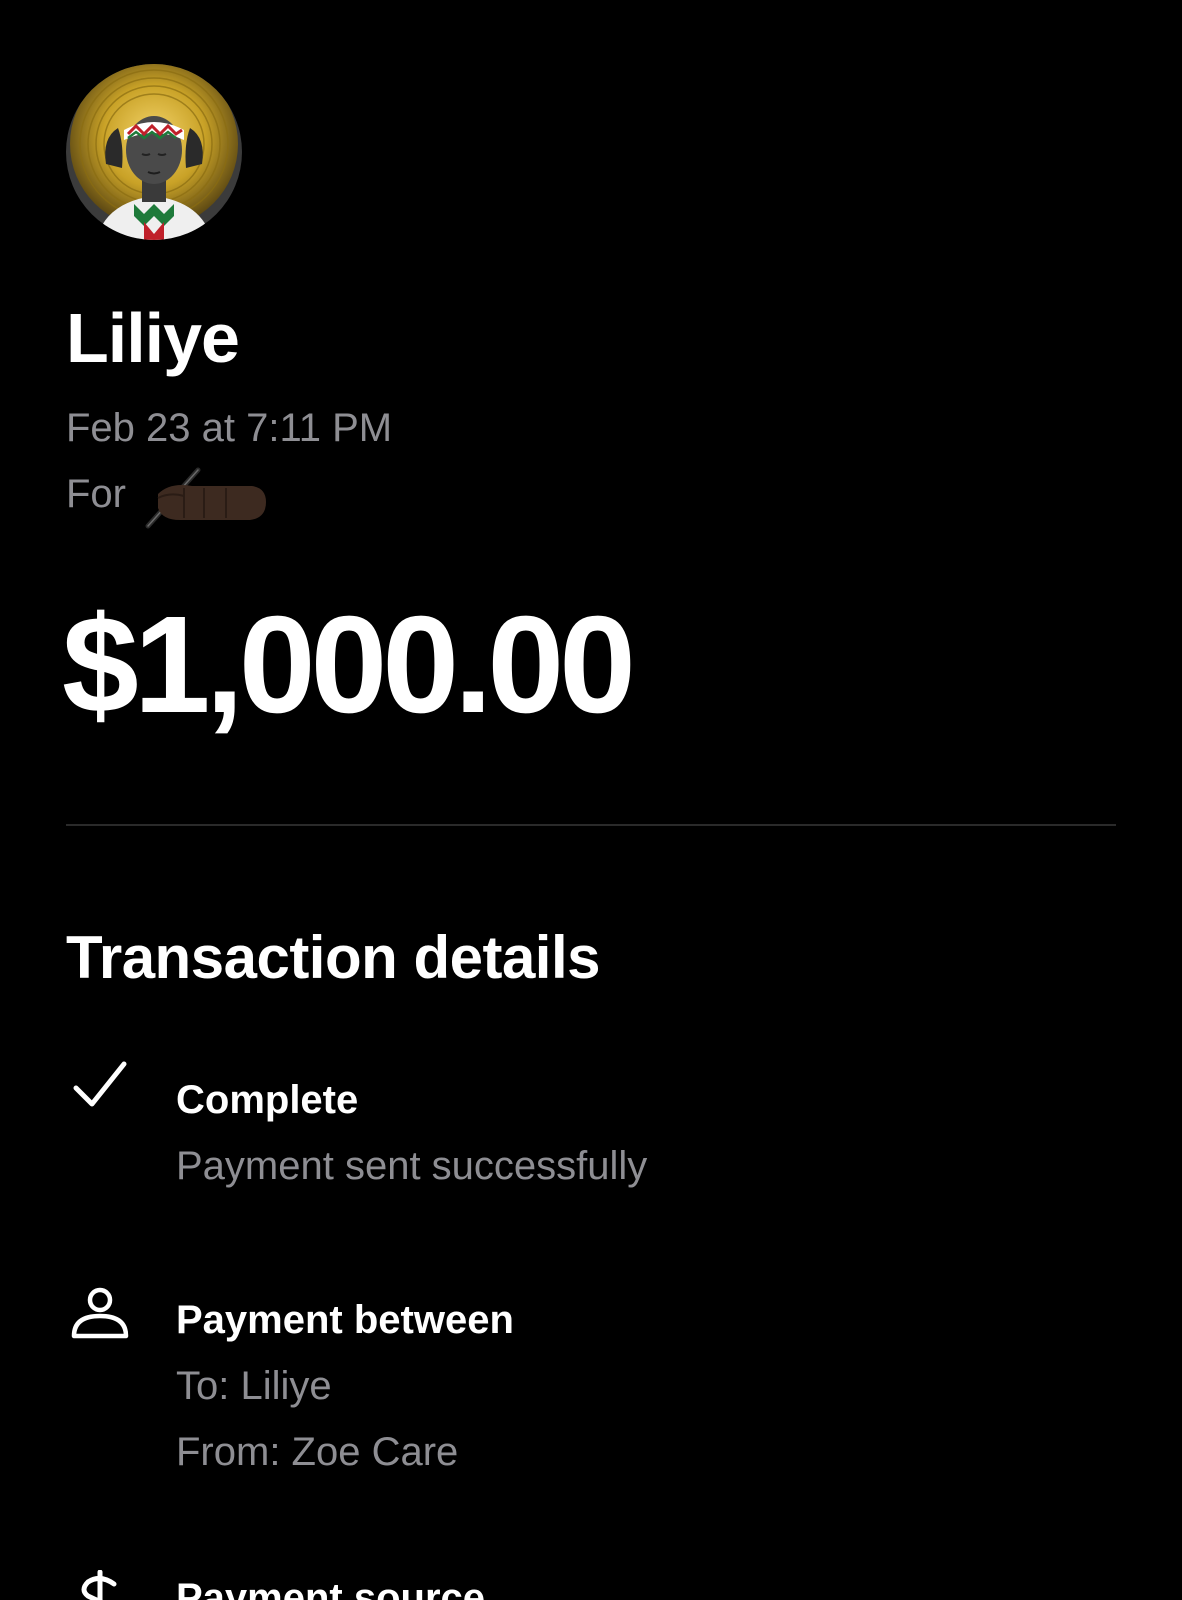 The width and height of the screenshot is (1182, 1600). Describe the element at coordinates (317, 1452) in the screenshot. I see `sender-line: From: Zoe Care` at that location.